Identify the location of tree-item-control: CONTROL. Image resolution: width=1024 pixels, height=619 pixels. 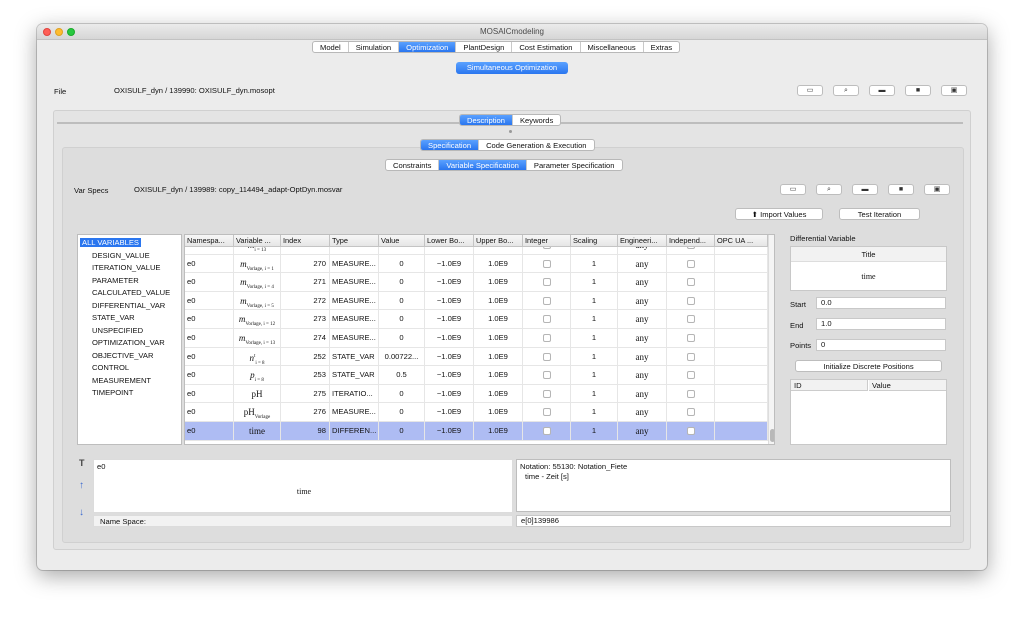
(110, 367).